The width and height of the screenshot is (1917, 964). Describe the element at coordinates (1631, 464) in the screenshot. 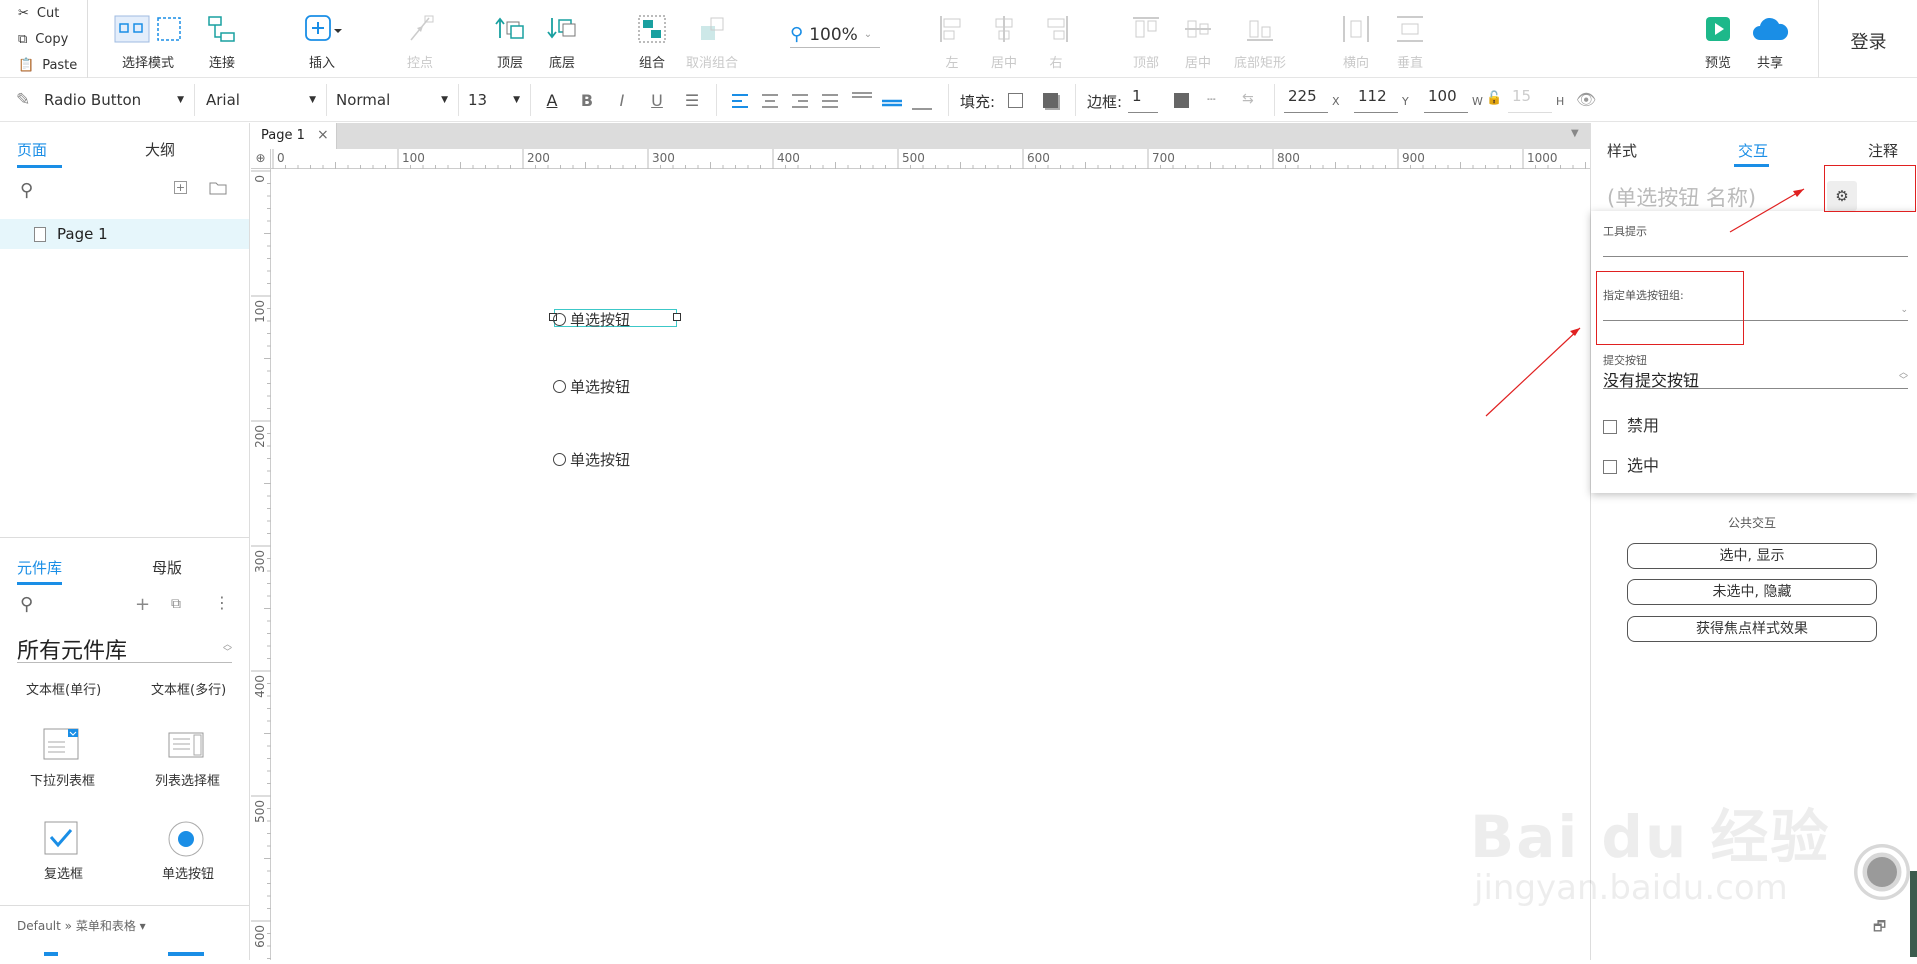

I see `selected-checkbox: 选中` at that location.